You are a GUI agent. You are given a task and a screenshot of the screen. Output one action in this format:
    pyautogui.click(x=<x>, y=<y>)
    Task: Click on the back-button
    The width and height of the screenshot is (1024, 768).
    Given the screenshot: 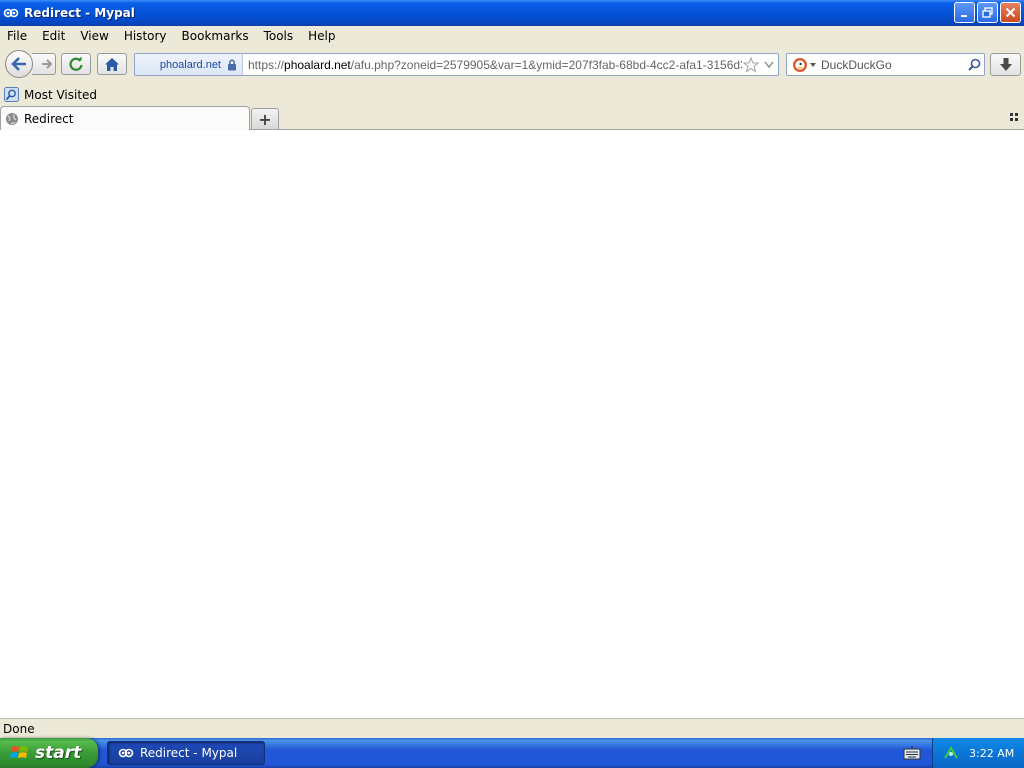 What is the action you would take?
    pyautogui.click(x=19, y=64)
    